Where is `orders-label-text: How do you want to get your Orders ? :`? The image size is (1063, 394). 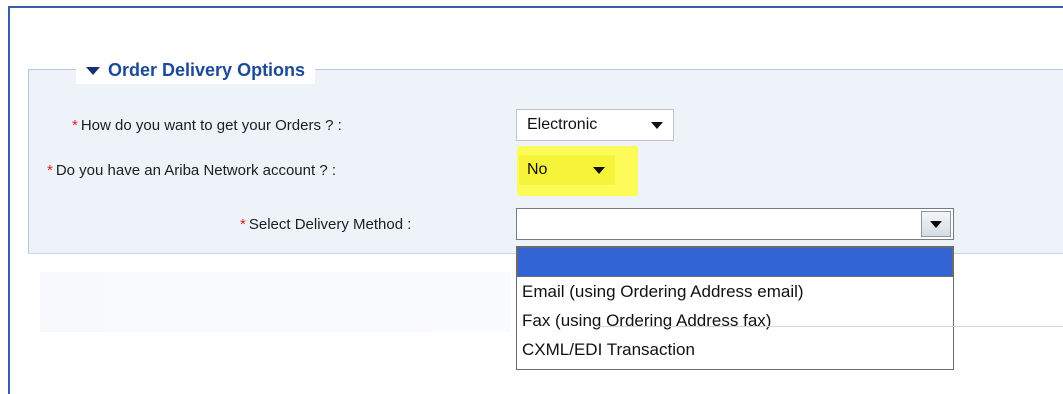 orders-label-text: How do you want to get your Orders ? : is located at coordinates (211, 125).